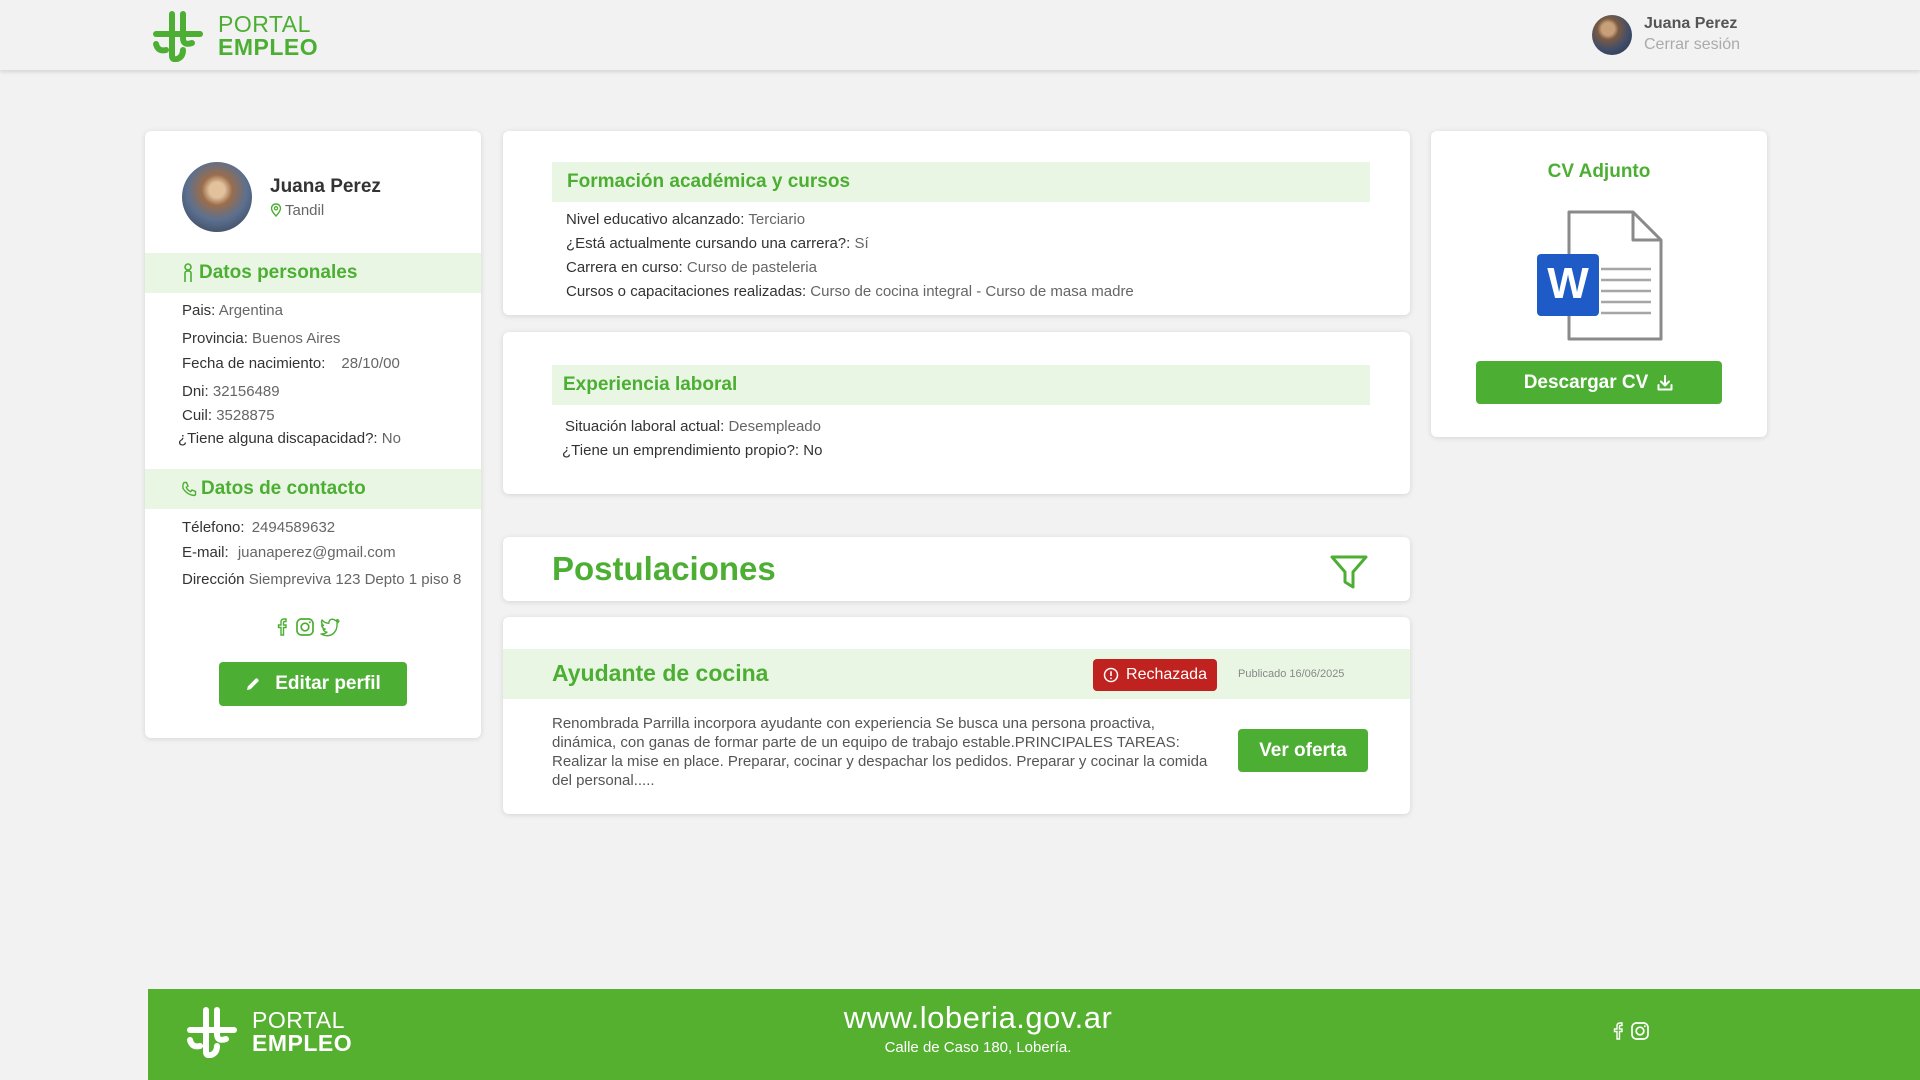  I want to click on contact-data-header: Datos de contacto, so click(313, 489).